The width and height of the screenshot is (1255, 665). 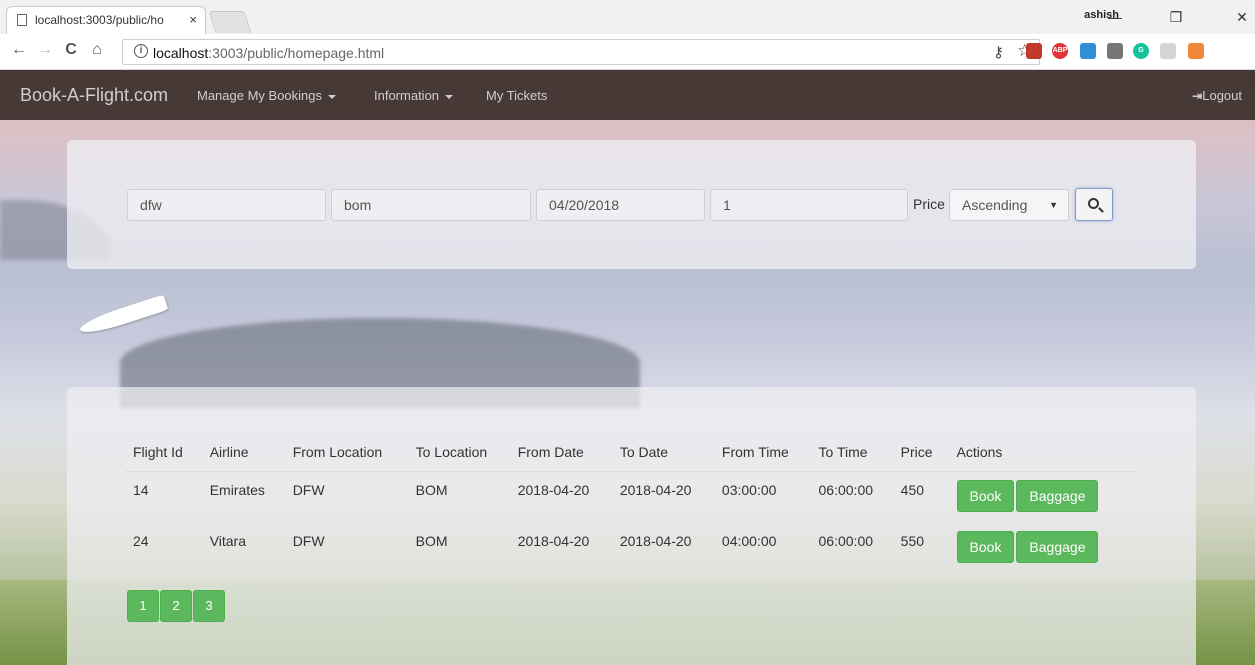 I want to click on search-icon, so click(x=1093, y=203).